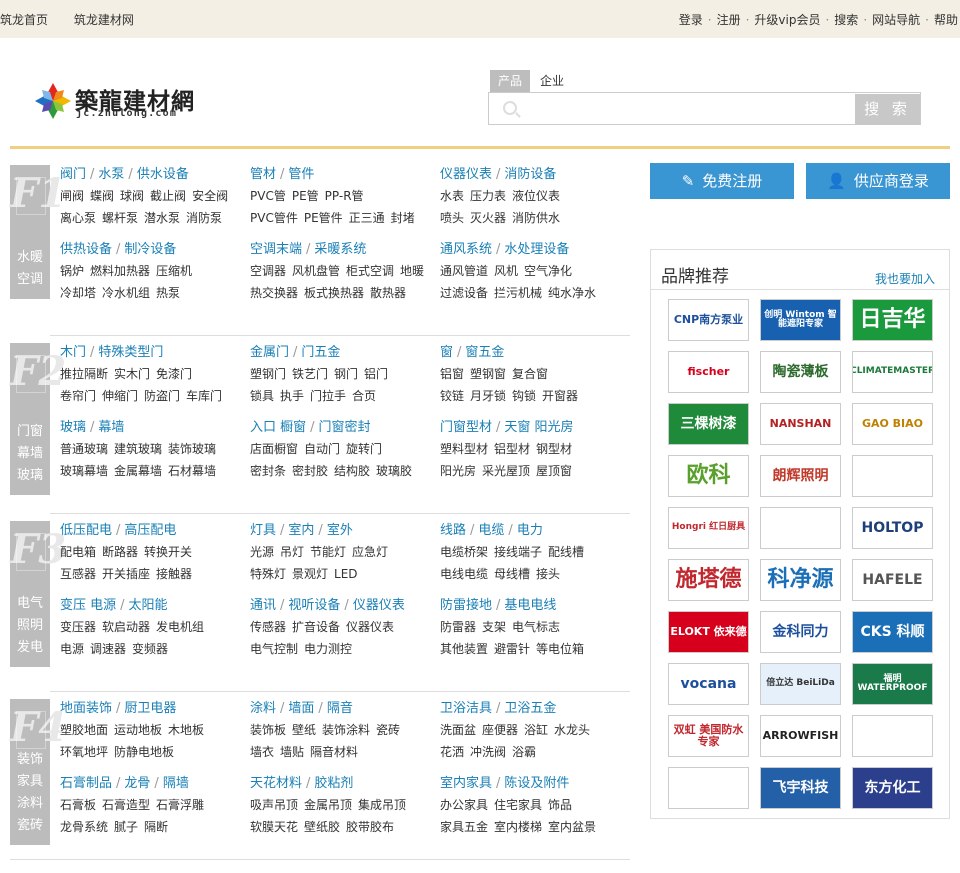 The height and width of the screenshot is (873, 960). I want to click on tab-product: 产品, so click(510, 81).